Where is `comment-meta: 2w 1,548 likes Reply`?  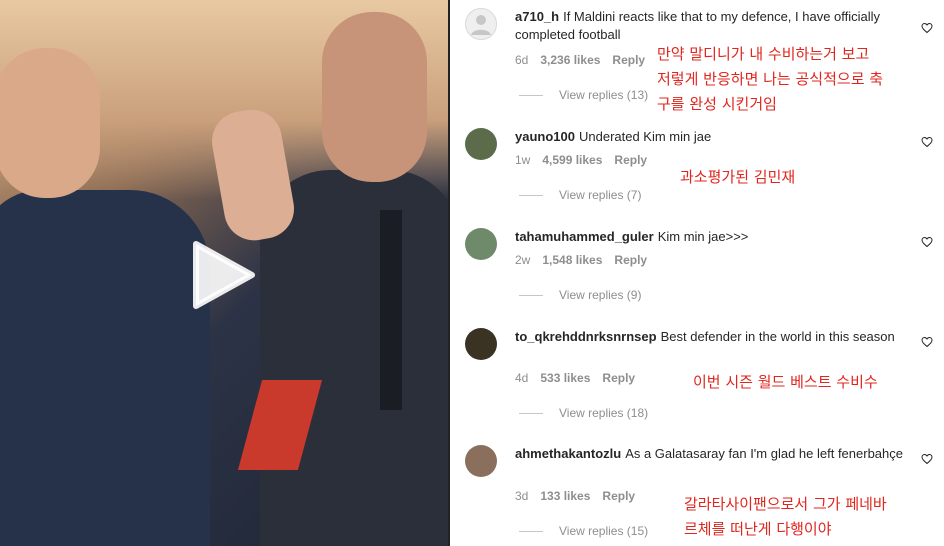 comment-meta: 2w 1,548 likes Reply is located at coordinates (587, 260).